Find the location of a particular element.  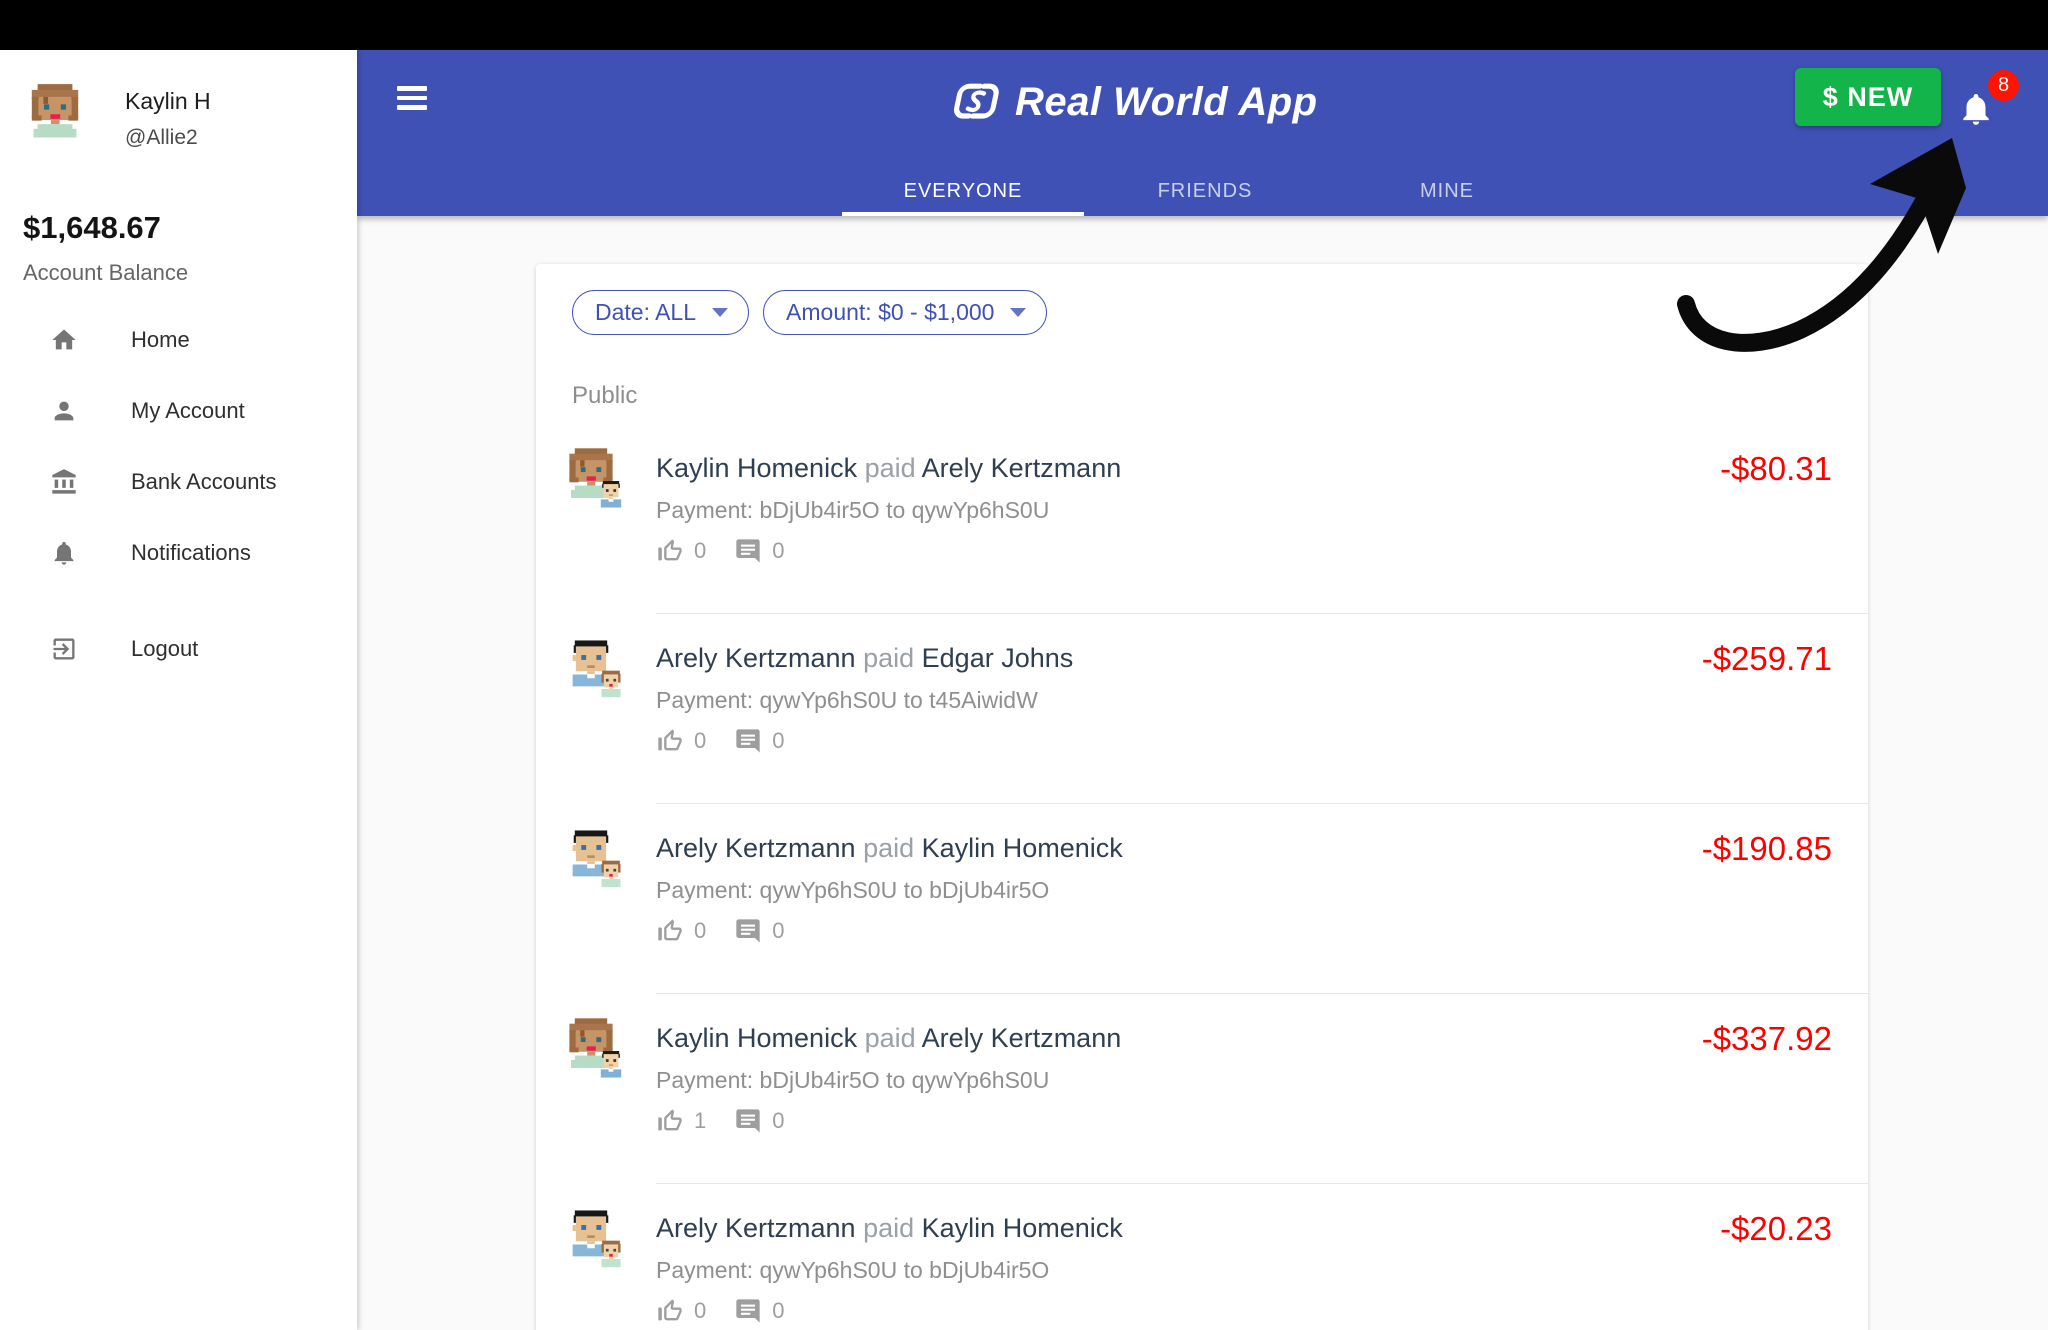

transaction-title: Arely Kertzmann paid Edgar Johns is located at coordinates (1244, 658).